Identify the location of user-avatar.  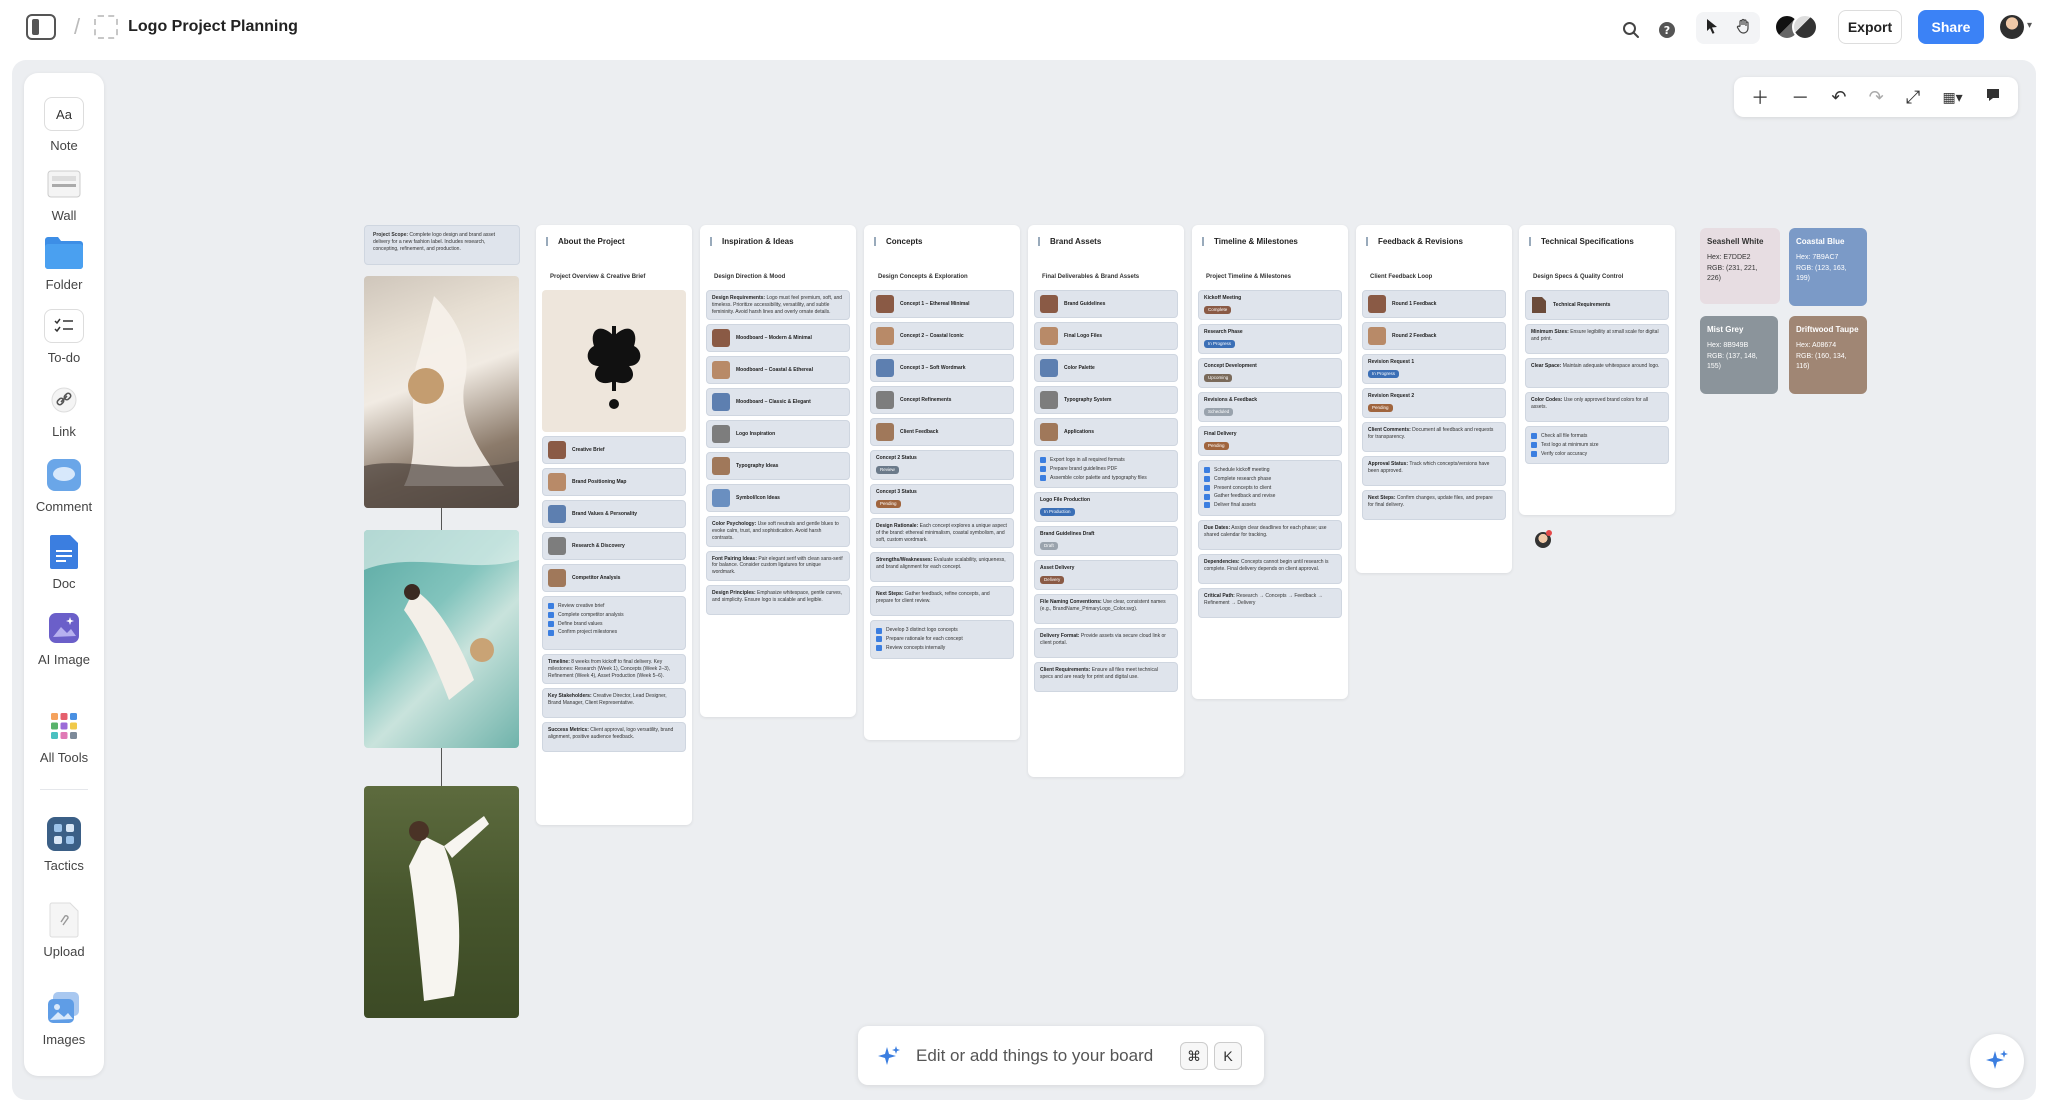
(2012, 27).